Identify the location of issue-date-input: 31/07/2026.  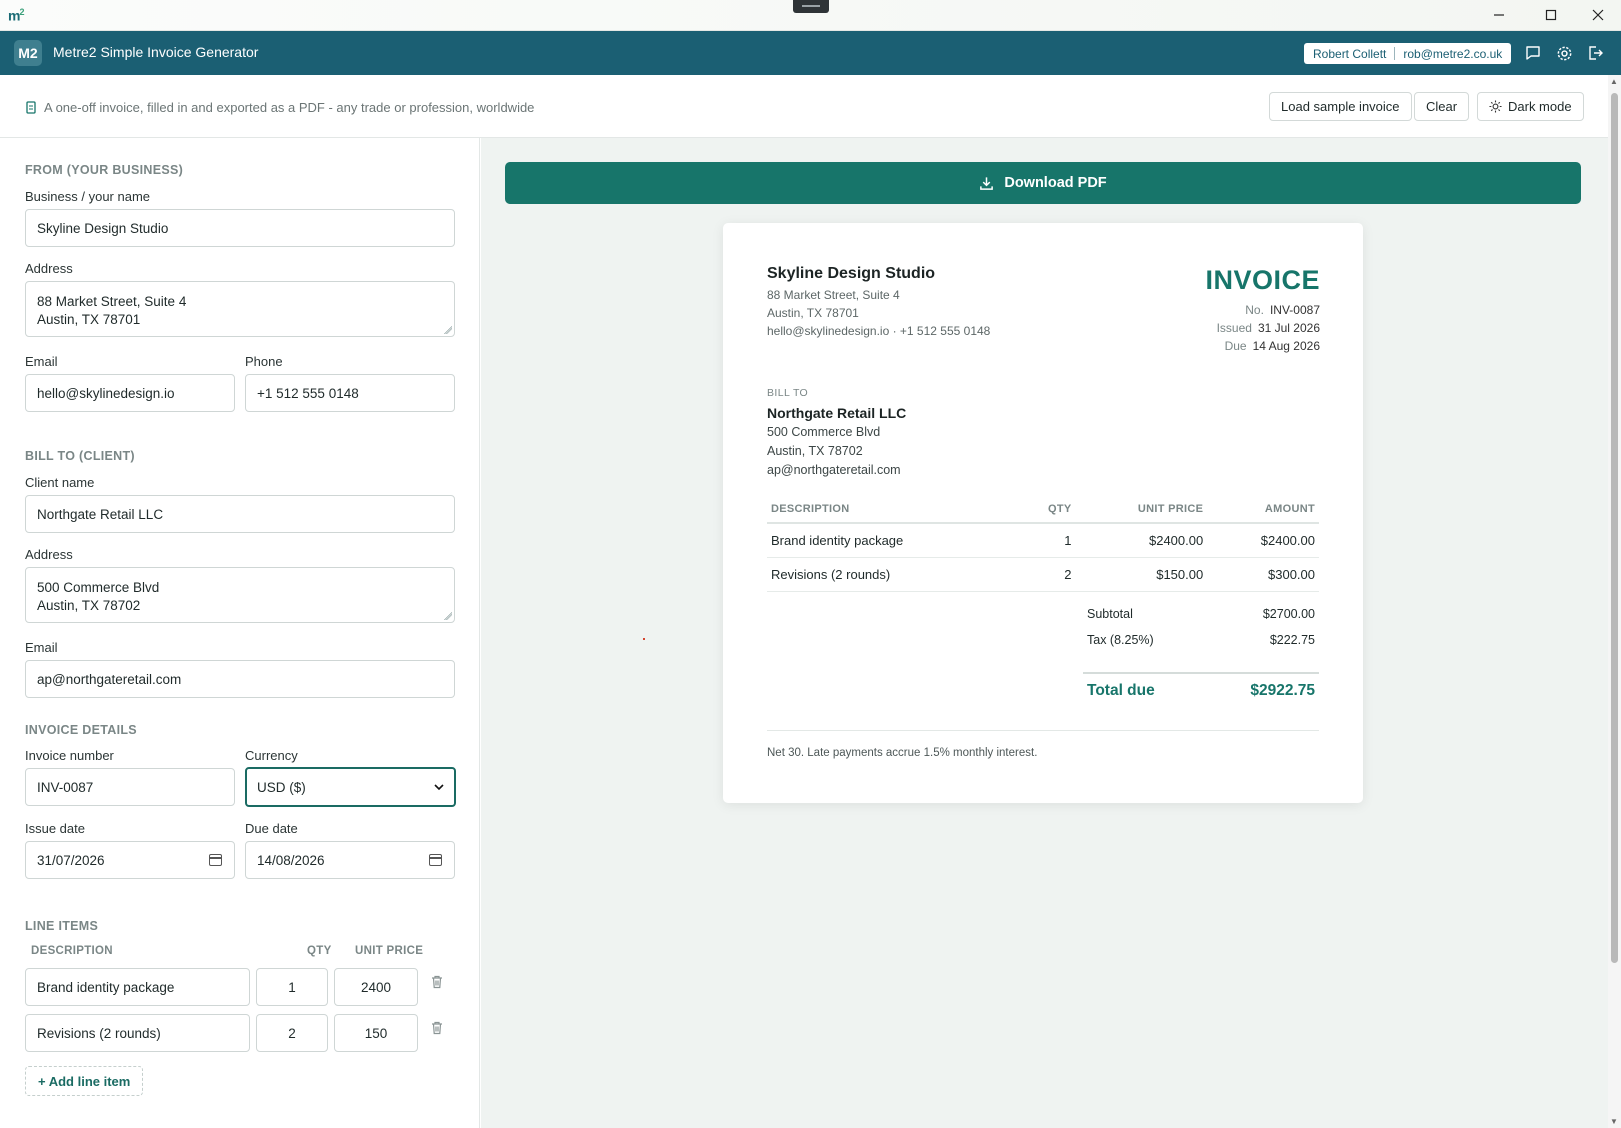
(130, 860).